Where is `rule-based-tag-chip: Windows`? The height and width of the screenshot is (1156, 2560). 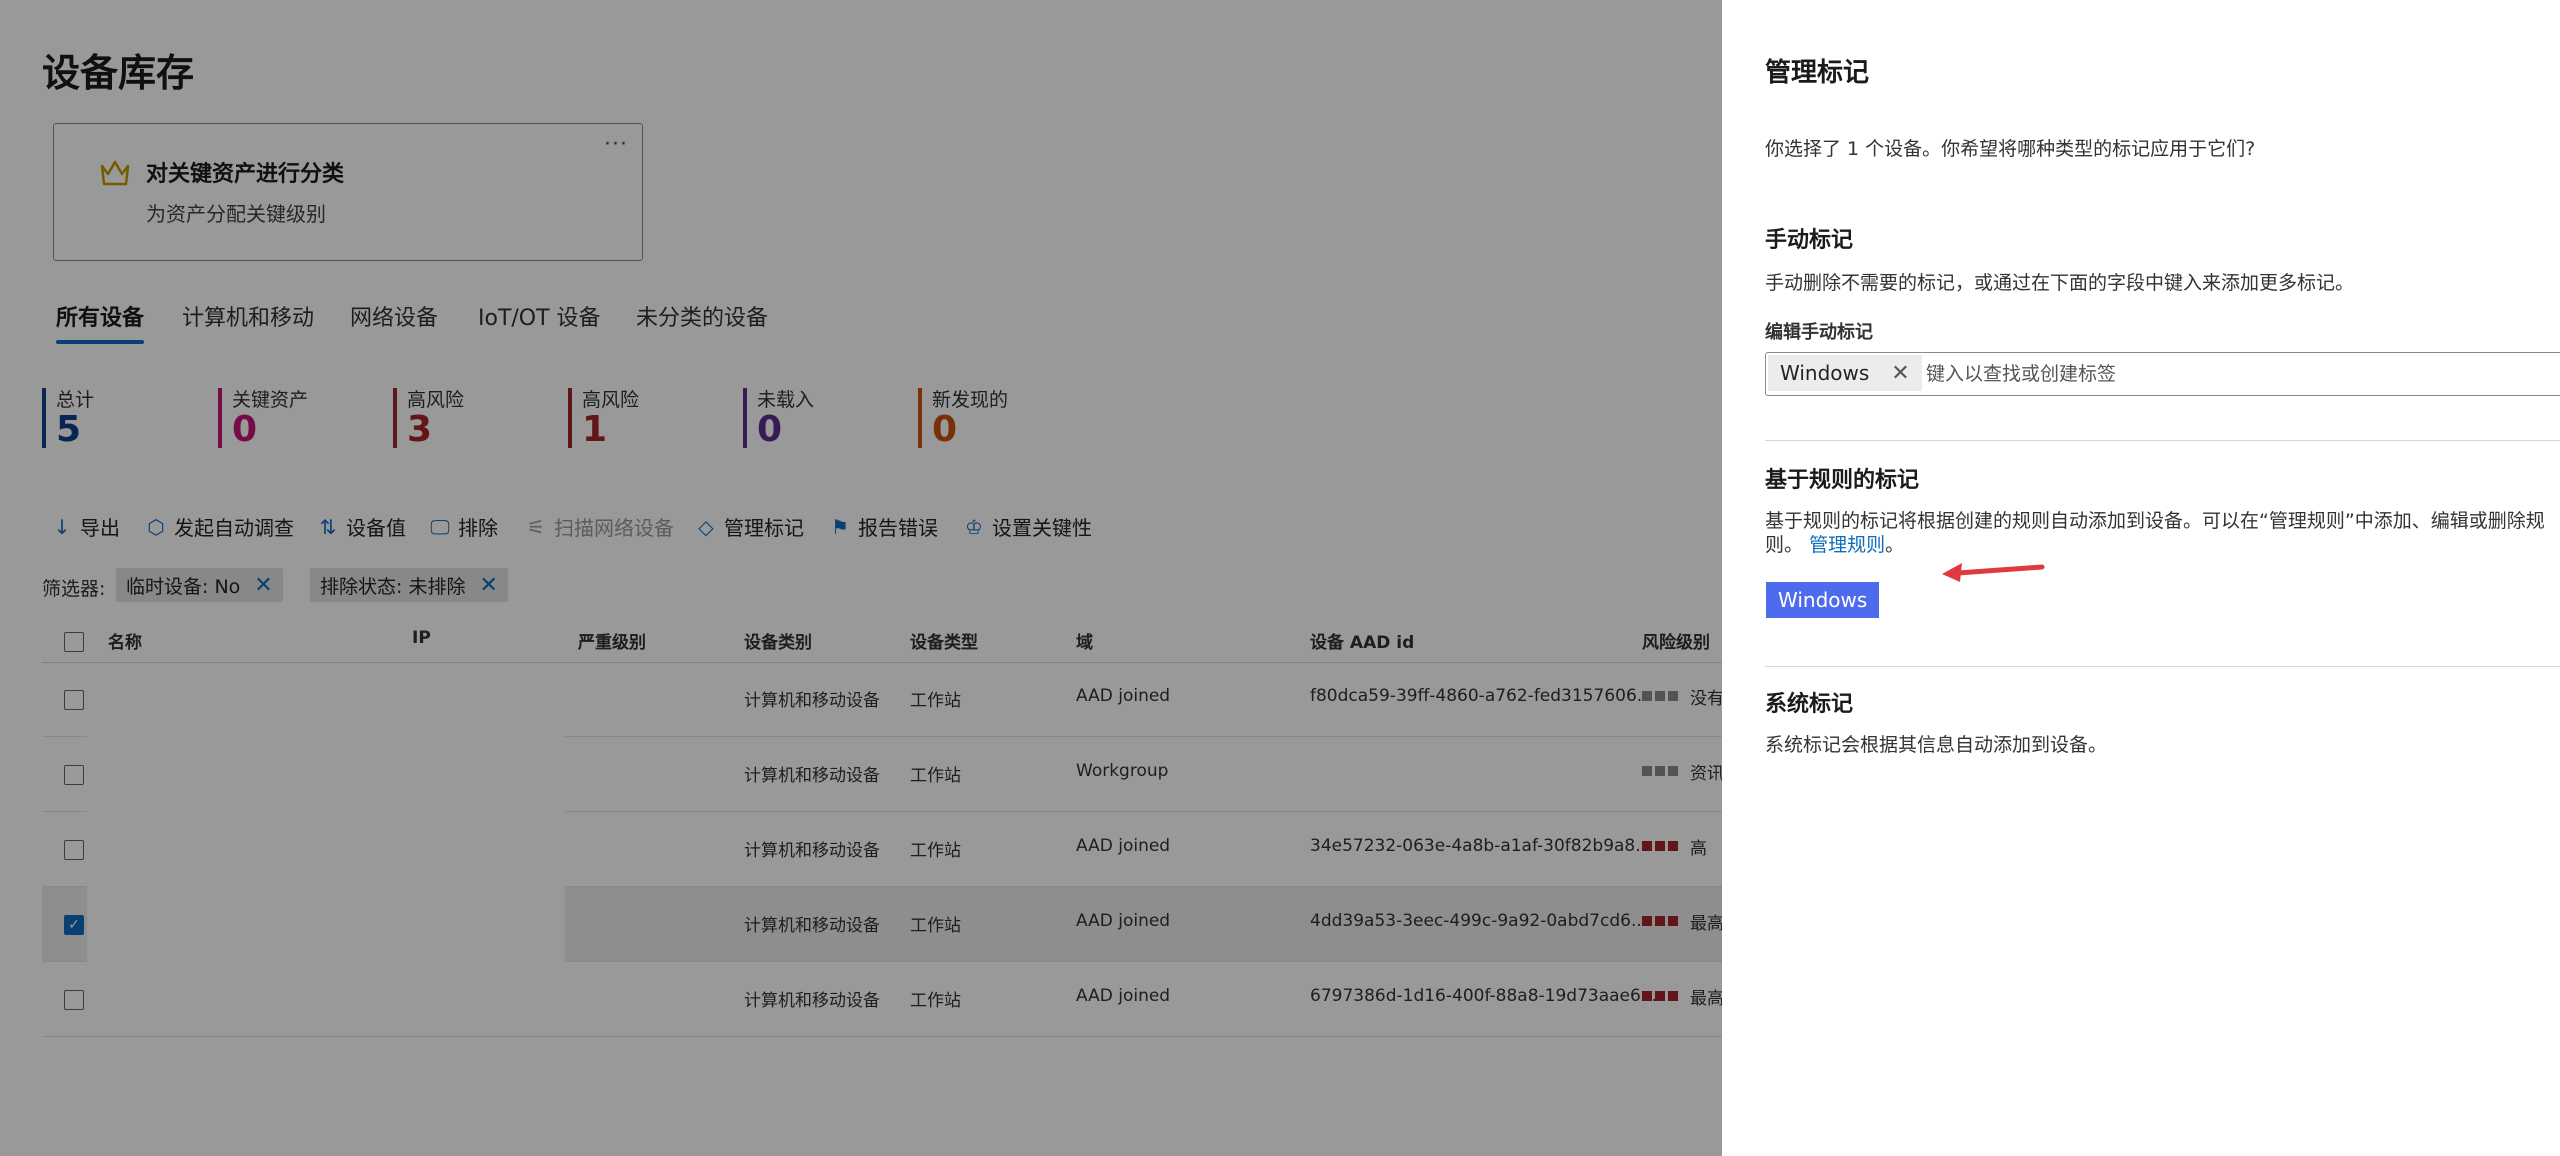 rule-based-tag-chip: Windows is located at coordinates (1823, 600).